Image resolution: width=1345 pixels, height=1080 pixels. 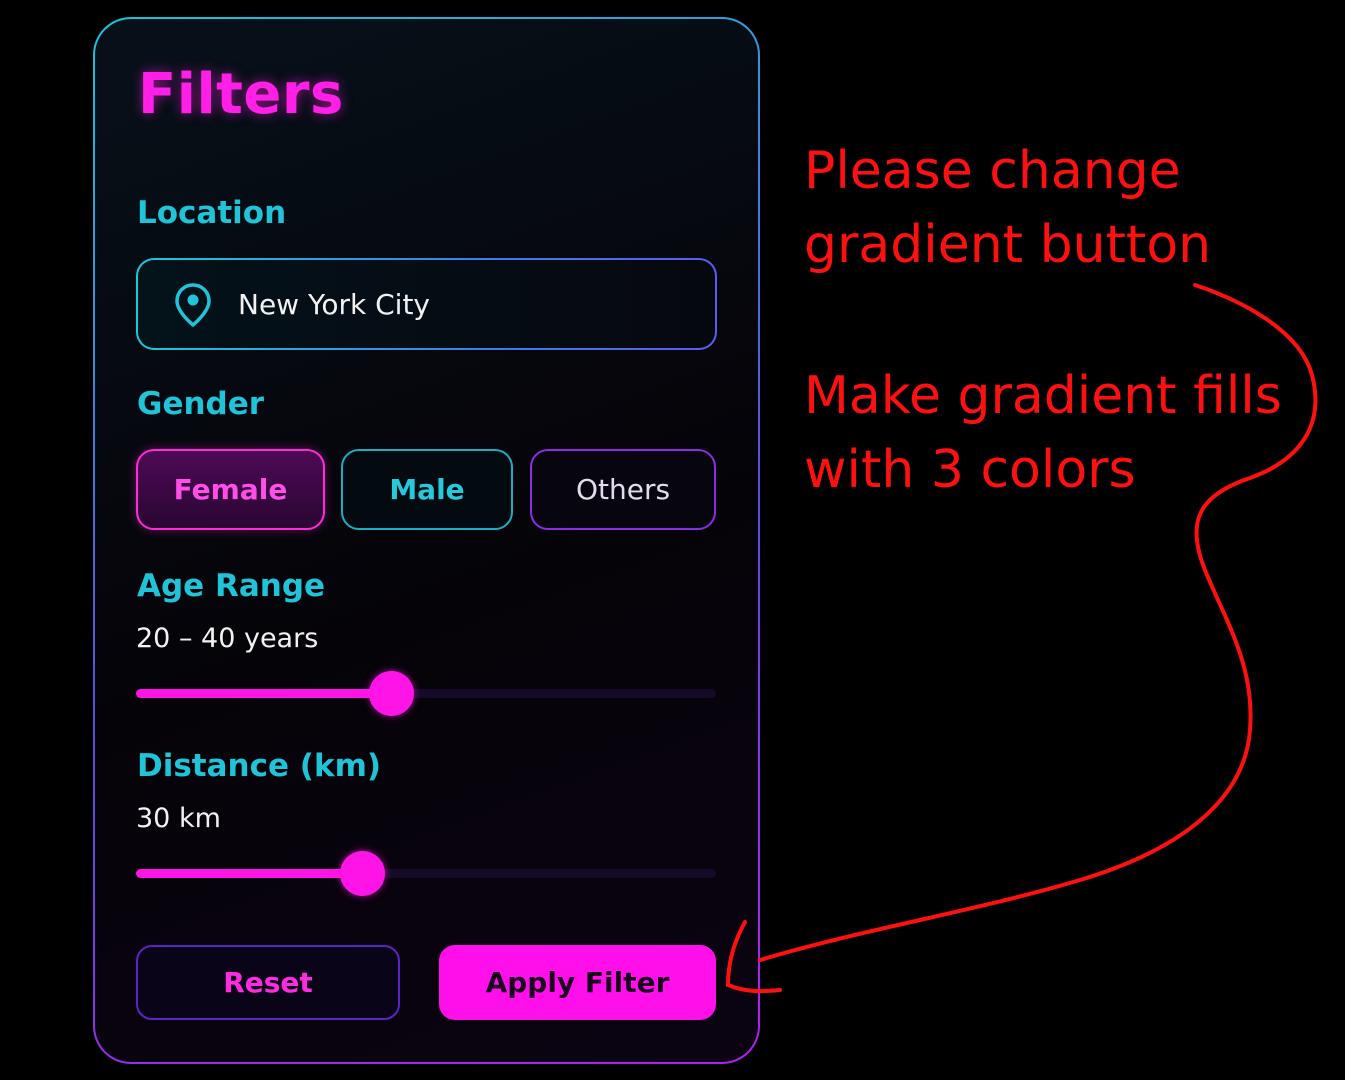 What do you see at coordinates (426, 874) in the screenshot?
I see `distance-slider` at bounding box center [426, 874].